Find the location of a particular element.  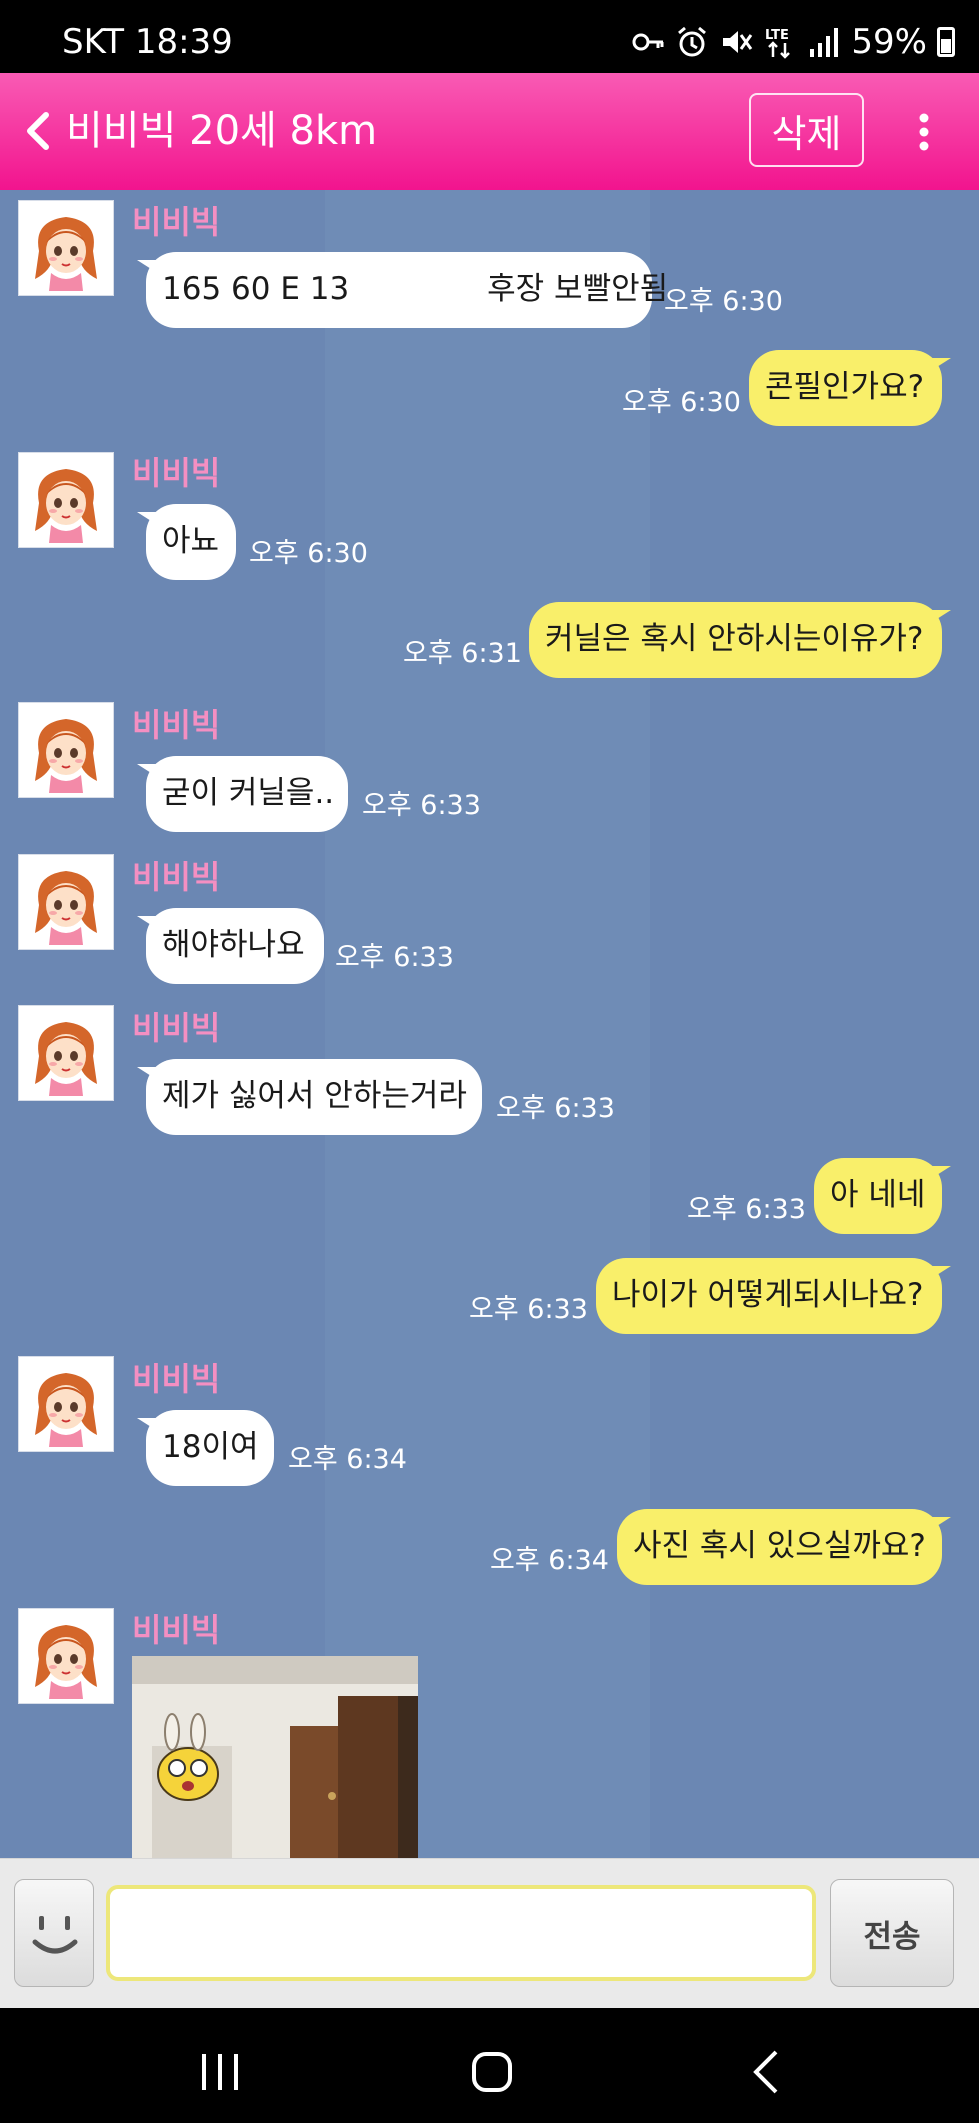

delete-button: 삭제 is located at coordinates (806, 130).